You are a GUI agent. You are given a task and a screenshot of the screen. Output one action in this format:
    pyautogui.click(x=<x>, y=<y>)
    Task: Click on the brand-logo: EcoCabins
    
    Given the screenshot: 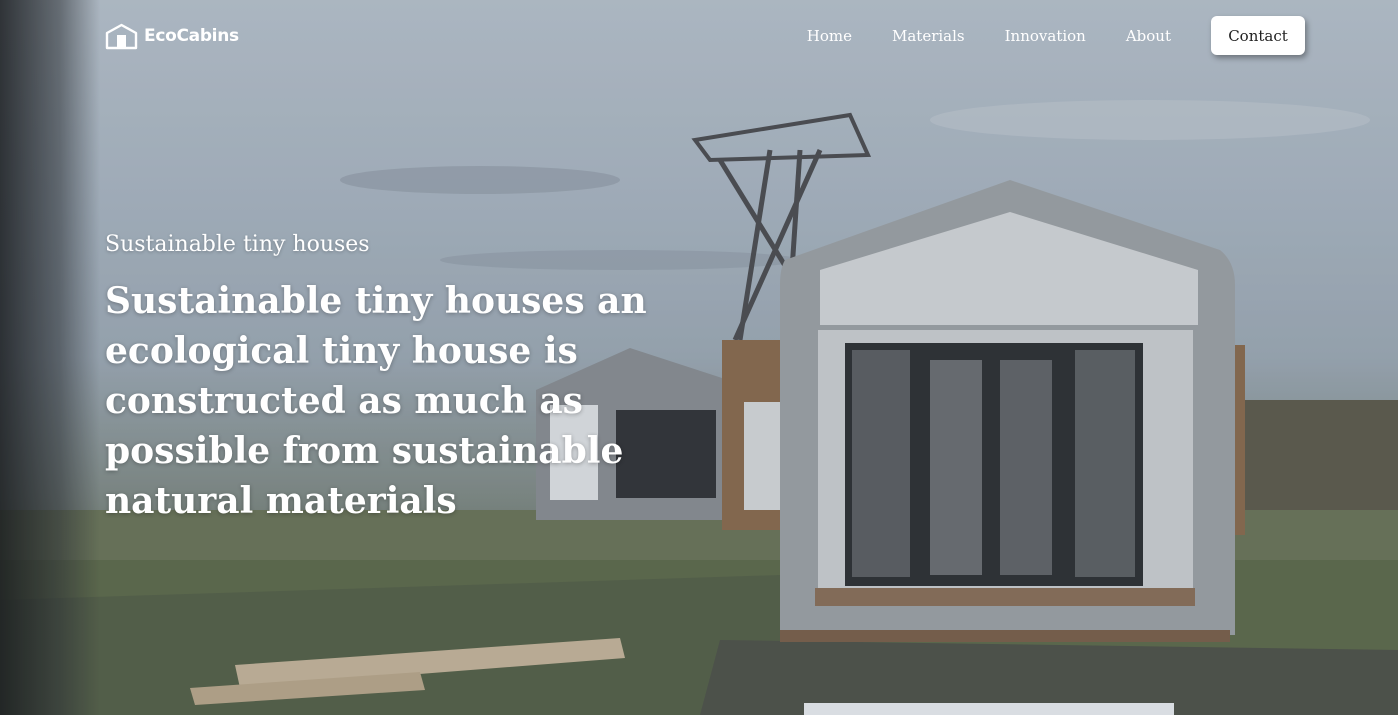 What is the action you would take?
    pyautogui.click(x=172, y=36)
    